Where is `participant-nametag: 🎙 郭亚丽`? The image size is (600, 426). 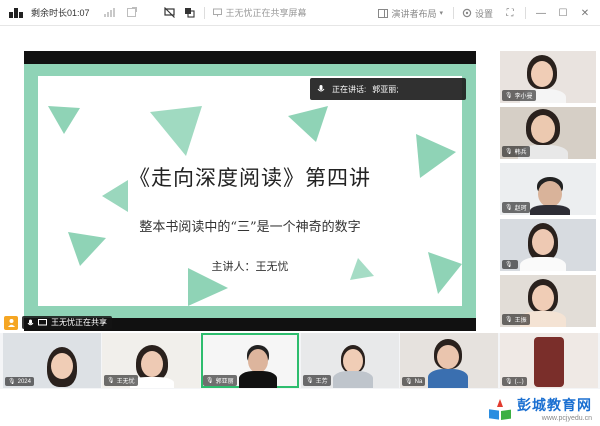
participant-nametag: 🎙 郭亚丽 is located at coordinates (220, 380).